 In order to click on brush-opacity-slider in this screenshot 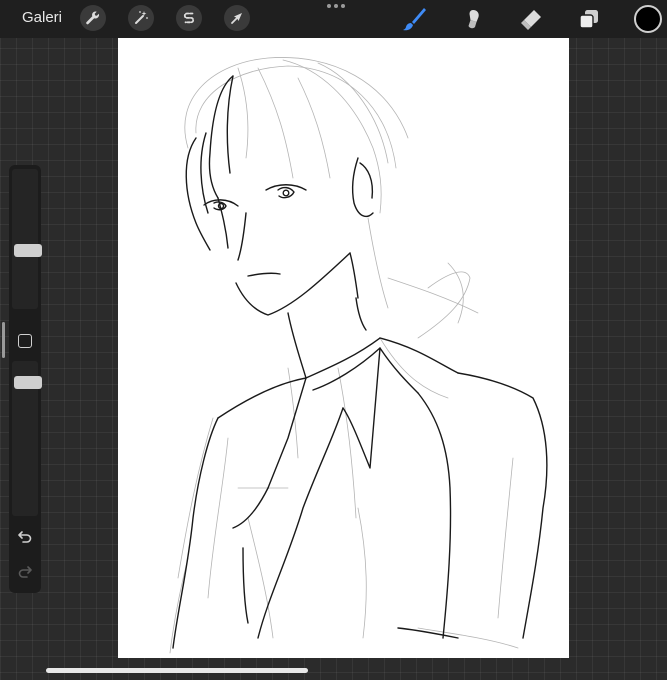, I will do `click(27, 438)`.